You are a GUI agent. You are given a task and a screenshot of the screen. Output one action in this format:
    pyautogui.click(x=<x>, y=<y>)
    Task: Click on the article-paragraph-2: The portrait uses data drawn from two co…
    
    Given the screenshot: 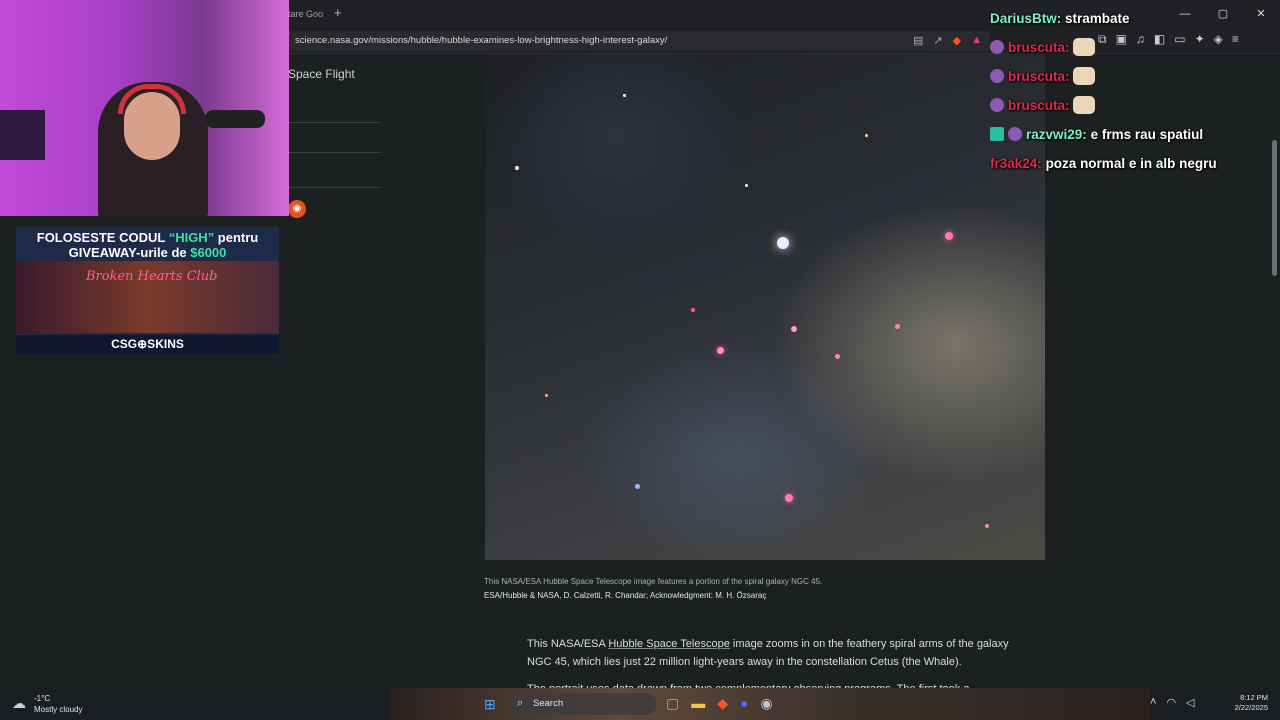 What is the action you would take?
    pyautogui.click(x=757, y=684)
    